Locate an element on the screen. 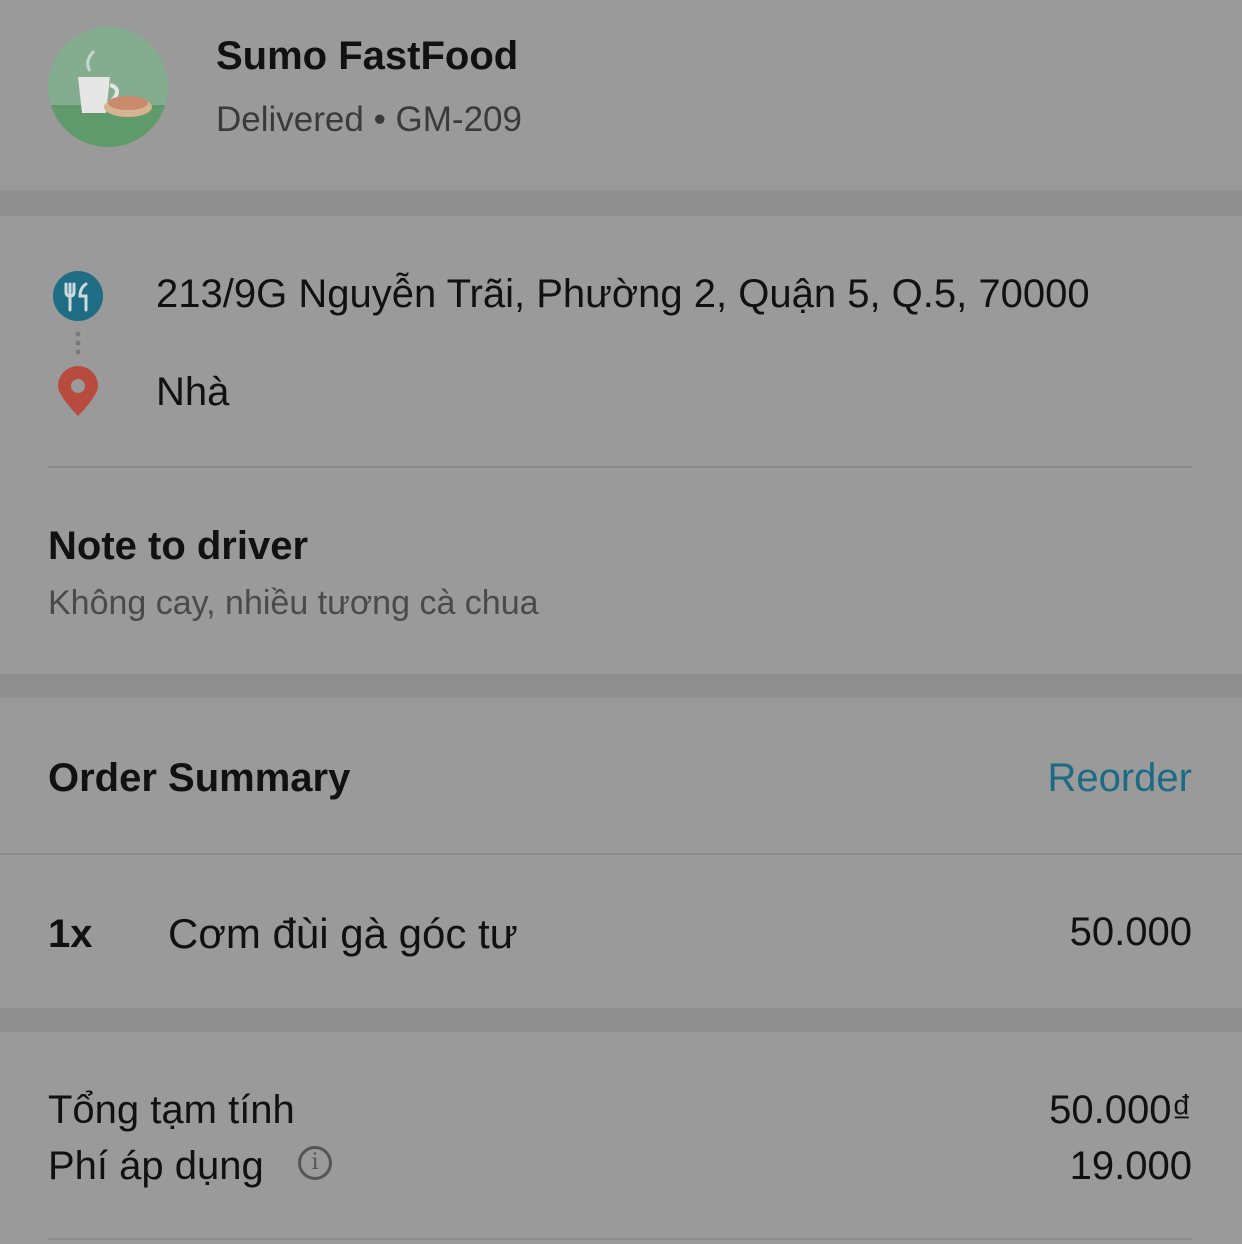 The width and height of the screenshot is (1242, 1244). coffee-bread-logo-icon is located at coordinates (108, 87).